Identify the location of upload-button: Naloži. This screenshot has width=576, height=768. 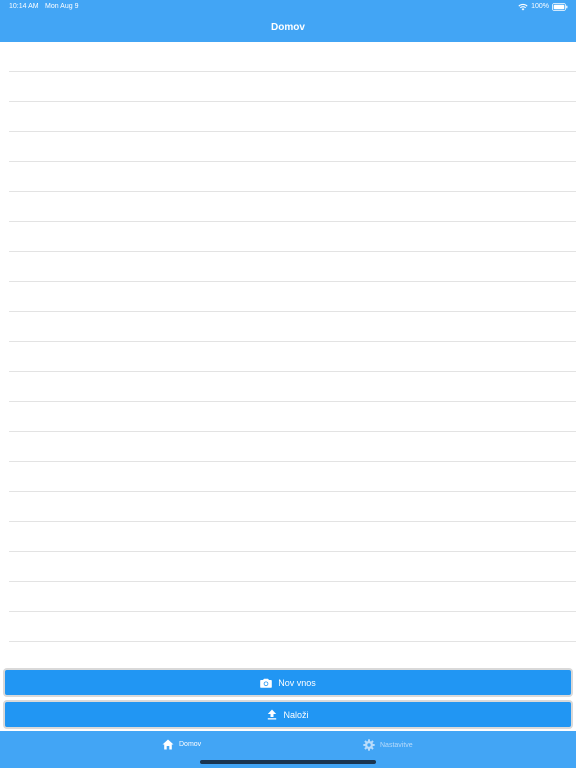
(288, 714).